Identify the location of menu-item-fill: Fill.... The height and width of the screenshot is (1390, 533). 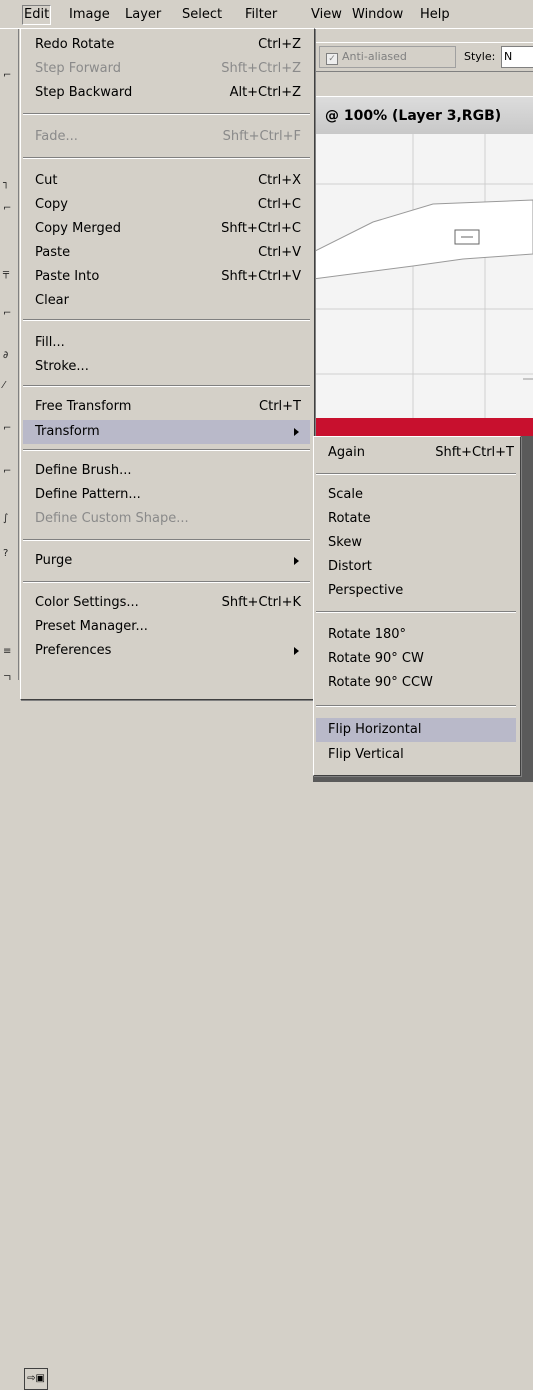
(168, 343).